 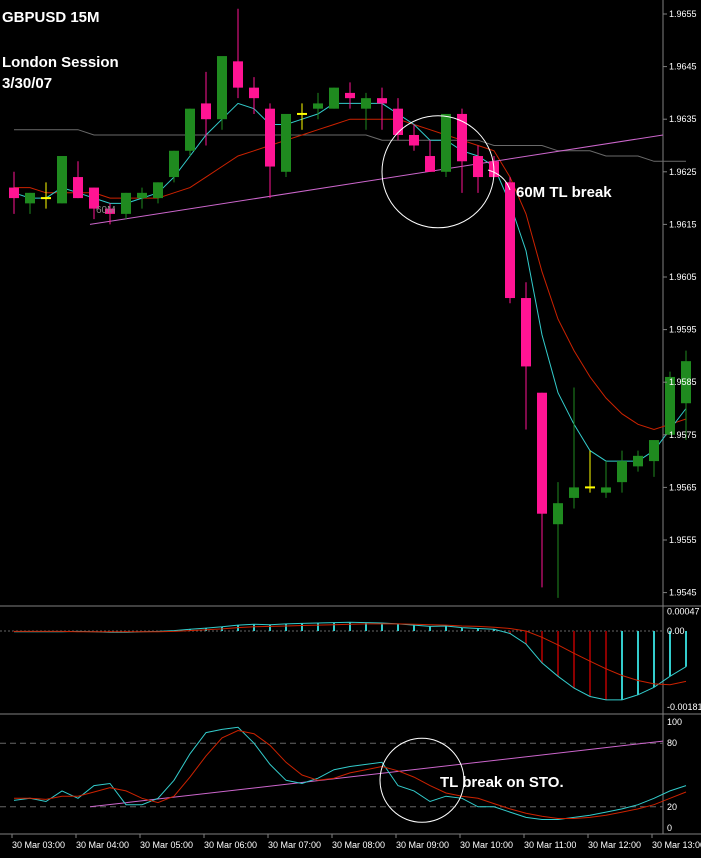 I want to click on price-tick-label: 1.9575, so click(x=683, y=435).